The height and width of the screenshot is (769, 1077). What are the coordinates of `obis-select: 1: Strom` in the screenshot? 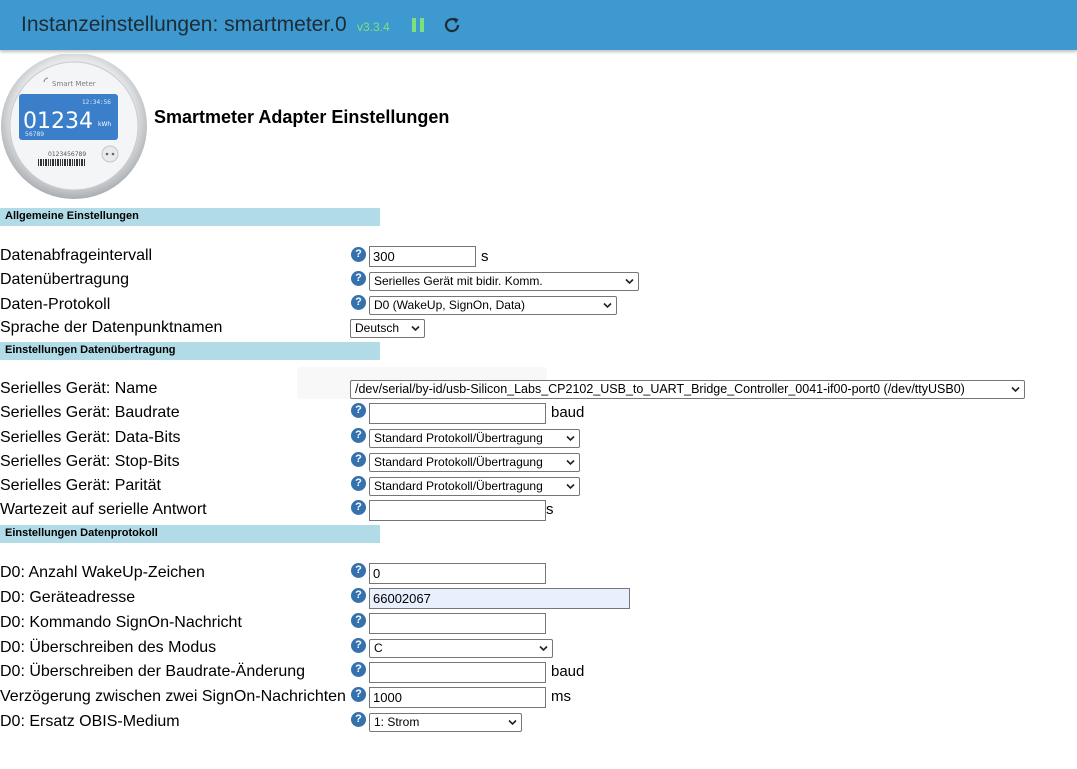 It's located at (445, 722).